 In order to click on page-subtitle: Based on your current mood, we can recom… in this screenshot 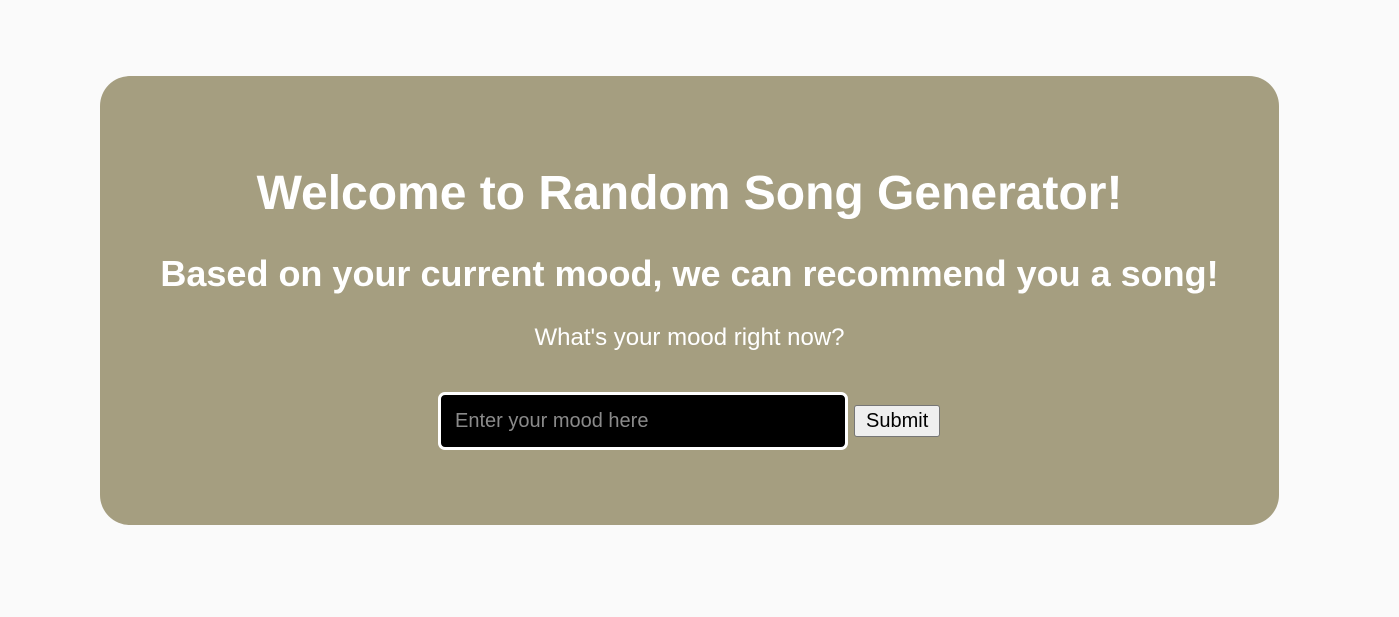, I will do `click(689, 273)`.